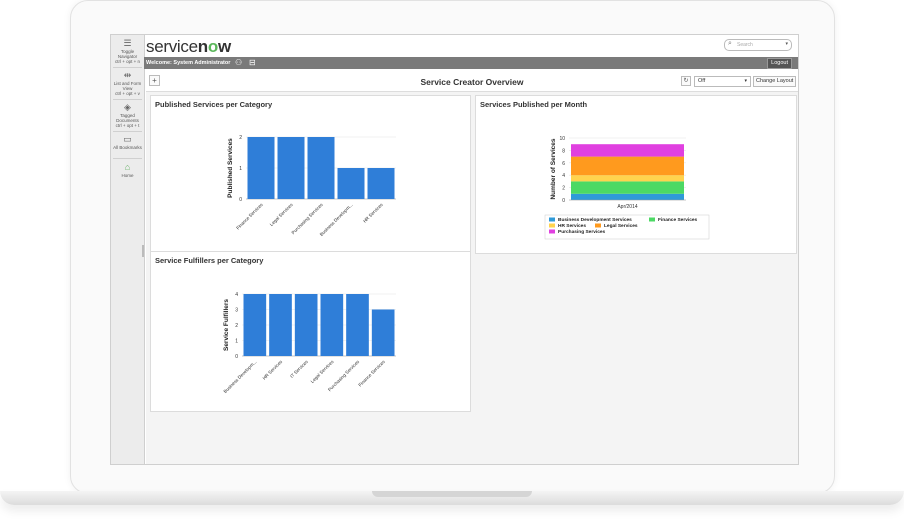  Describe the element at coordinates (745, 45) in the screenshot. I see `search-placeholder: Search` at that location.